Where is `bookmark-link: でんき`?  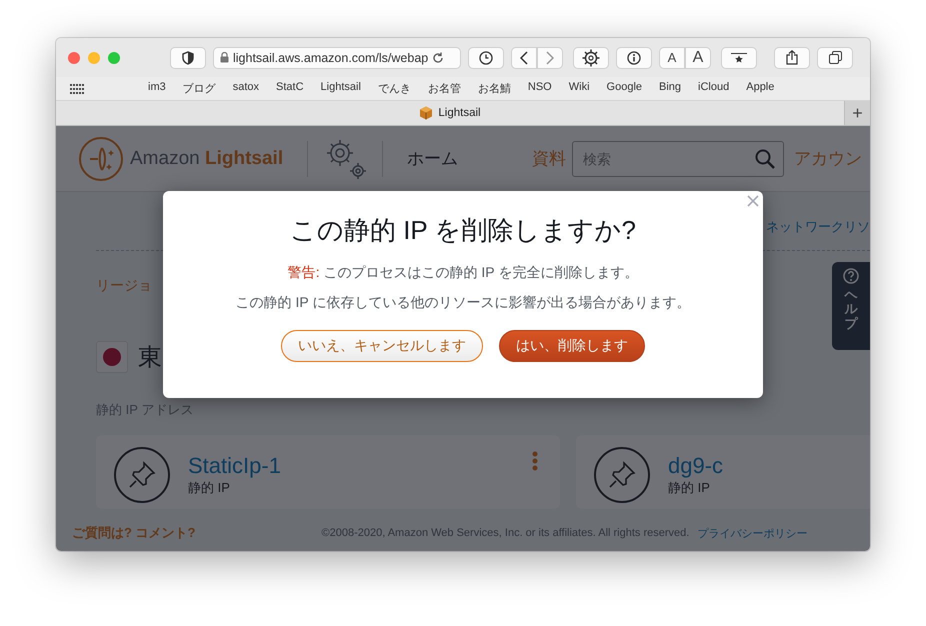
bookmark-link: でんき is located at coordinates (394, 88).